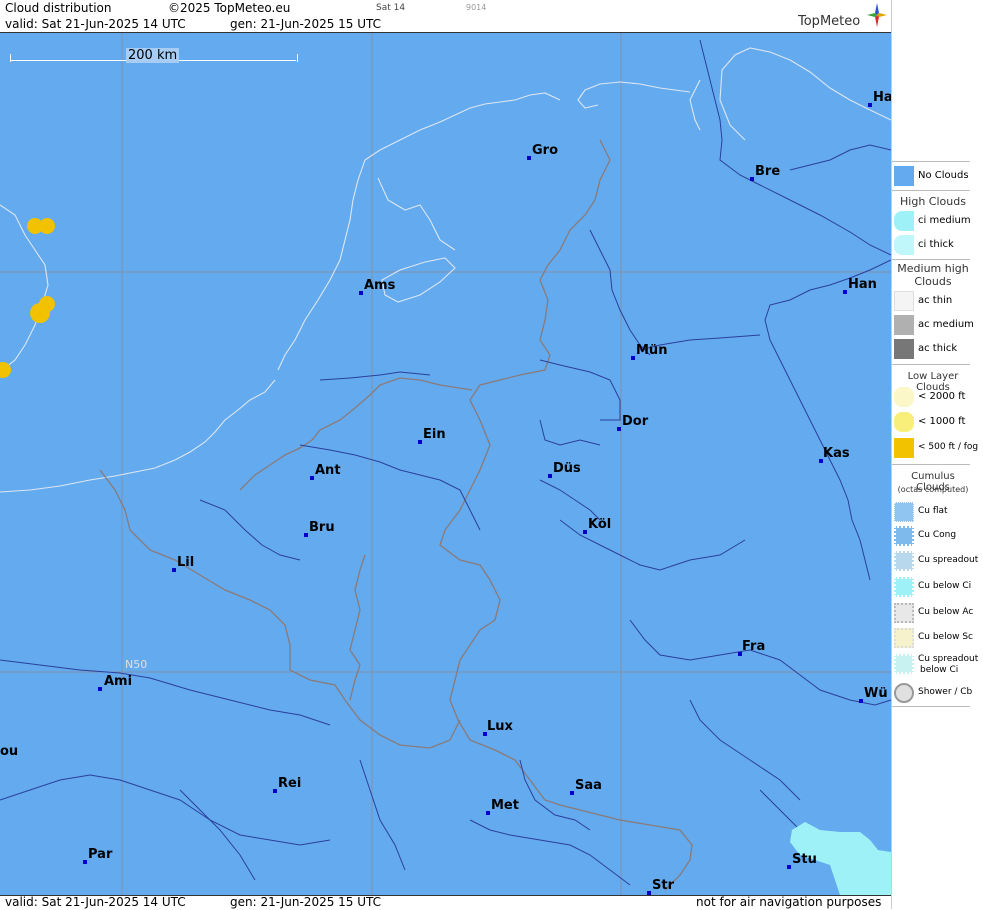 This screenshot has width=983, height=910. I want to click on footer-generated-time: gen: 21-Jun-2025 15 UTC, so click(306, 902).